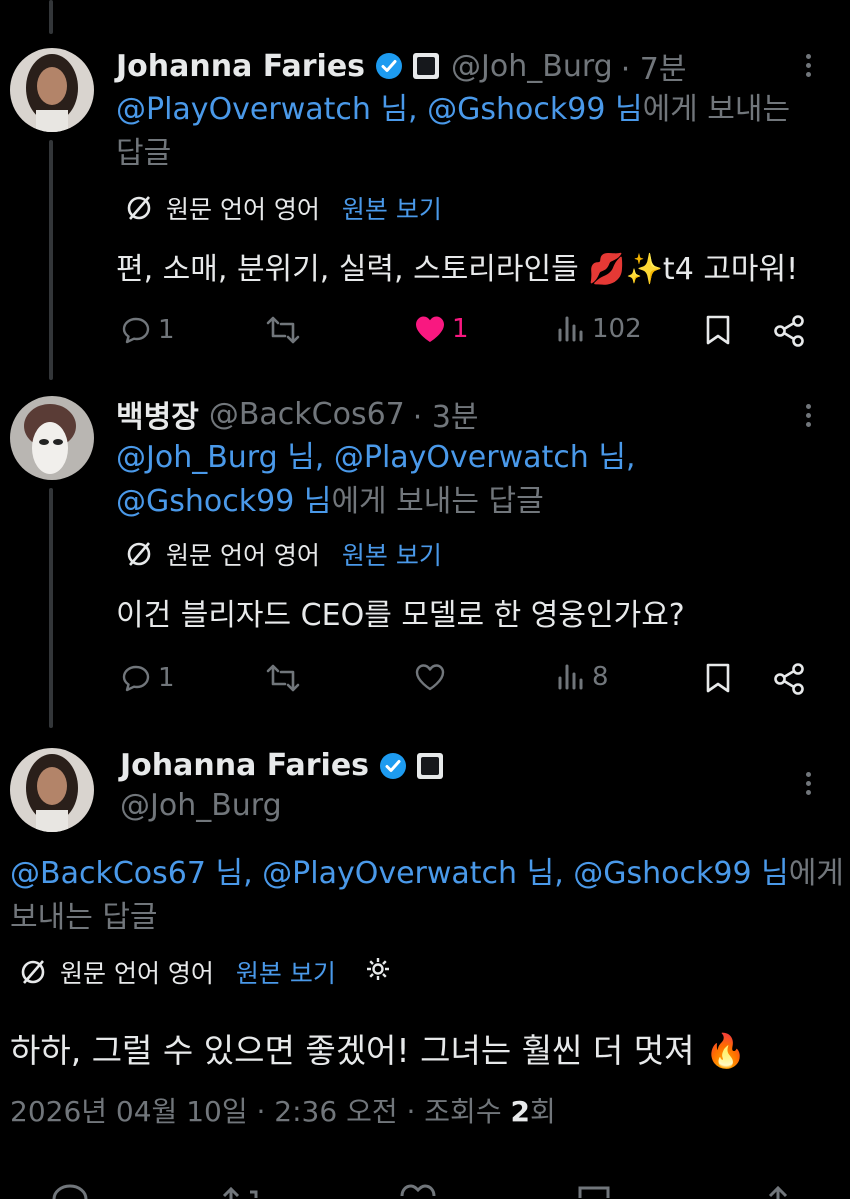 Image resolution: width=850 pixels, height=1199 pixels. Describe the element at coordinates (51, 17) in the screenshot. I see `thread-line` at that location.